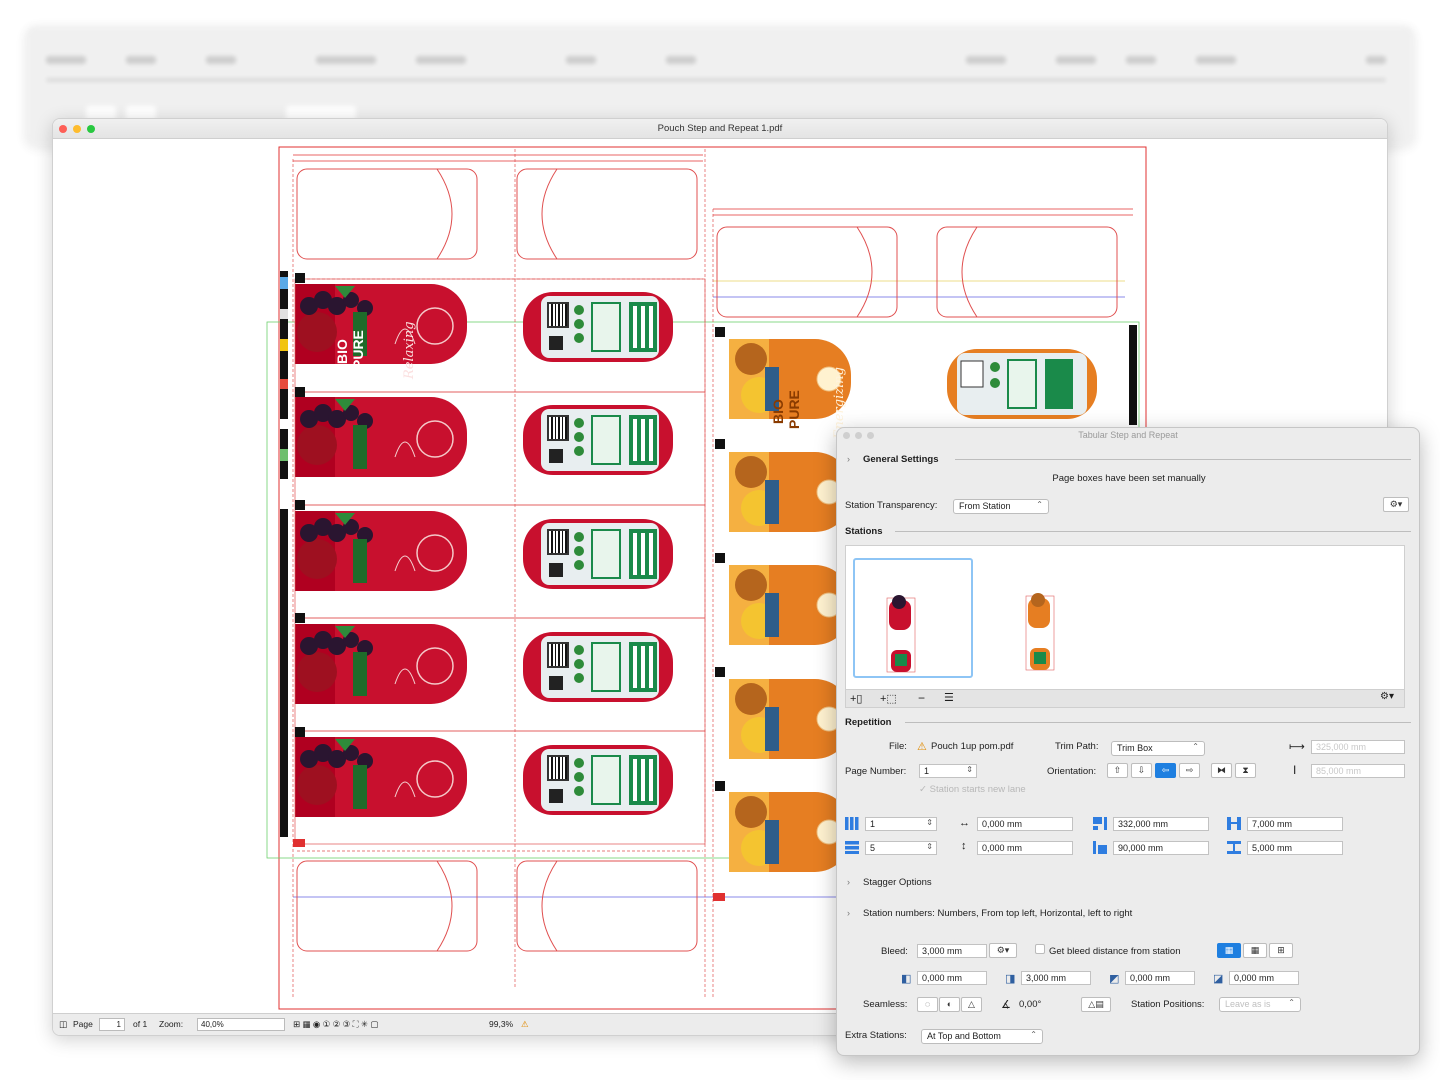 The width and height of the screenshot is (1440, 1080). Describe the element at coordinates (1096, 1004) in the screenshot. I see `angle-mode-button: △▤` at that location.